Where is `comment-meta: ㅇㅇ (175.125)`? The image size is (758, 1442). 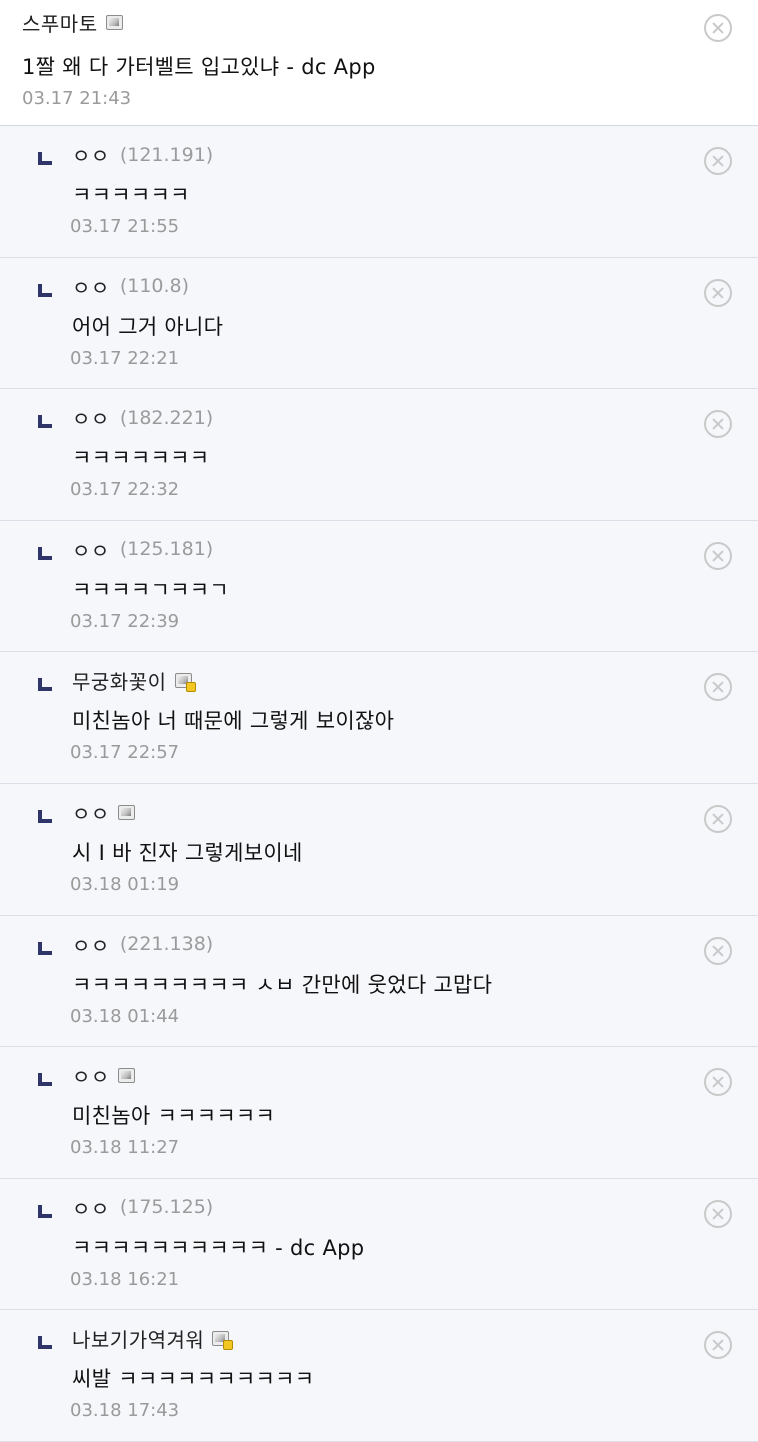
comment-meta: ㅇㅇ (175.125) is located at coordinates (142, 1207).